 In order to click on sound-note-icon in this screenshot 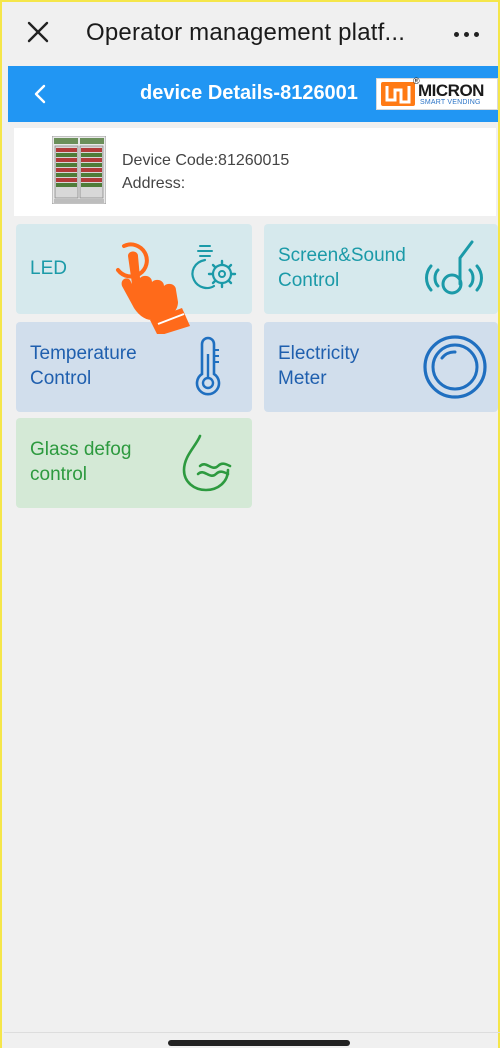, I will do `click(454, 267)`.